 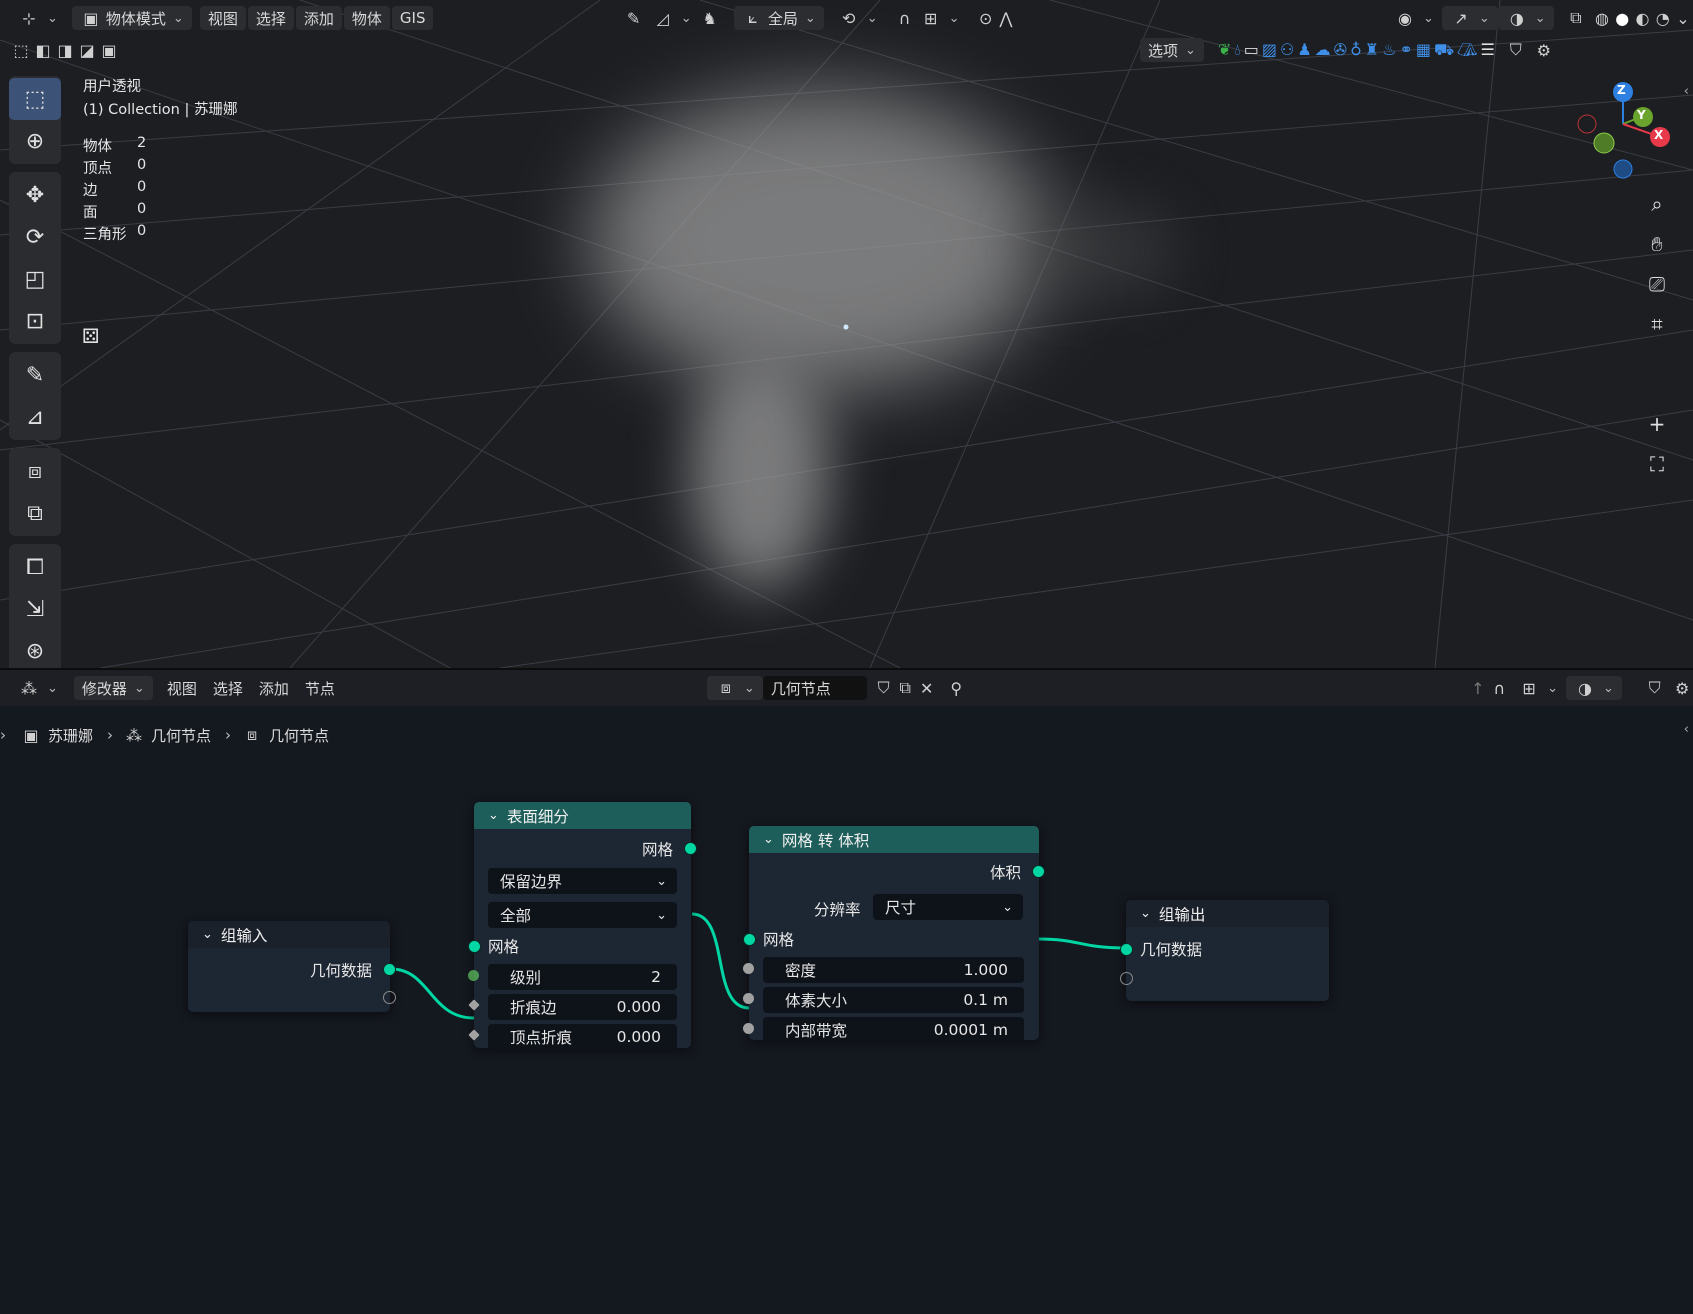 What do you see at coordinates (289, 934) in the screenshot?
I see `node-header: ⌄ 组输入` at bounding box center [289, 934].